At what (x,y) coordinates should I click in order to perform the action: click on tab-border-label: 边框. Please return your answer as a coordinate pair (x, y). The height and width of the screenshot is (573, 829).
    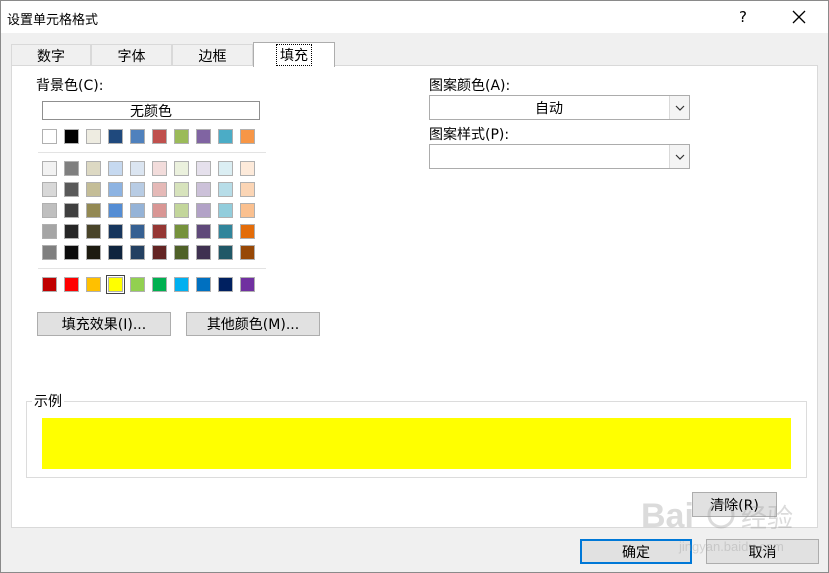
    Looking at the image, I should click on (212, 56).